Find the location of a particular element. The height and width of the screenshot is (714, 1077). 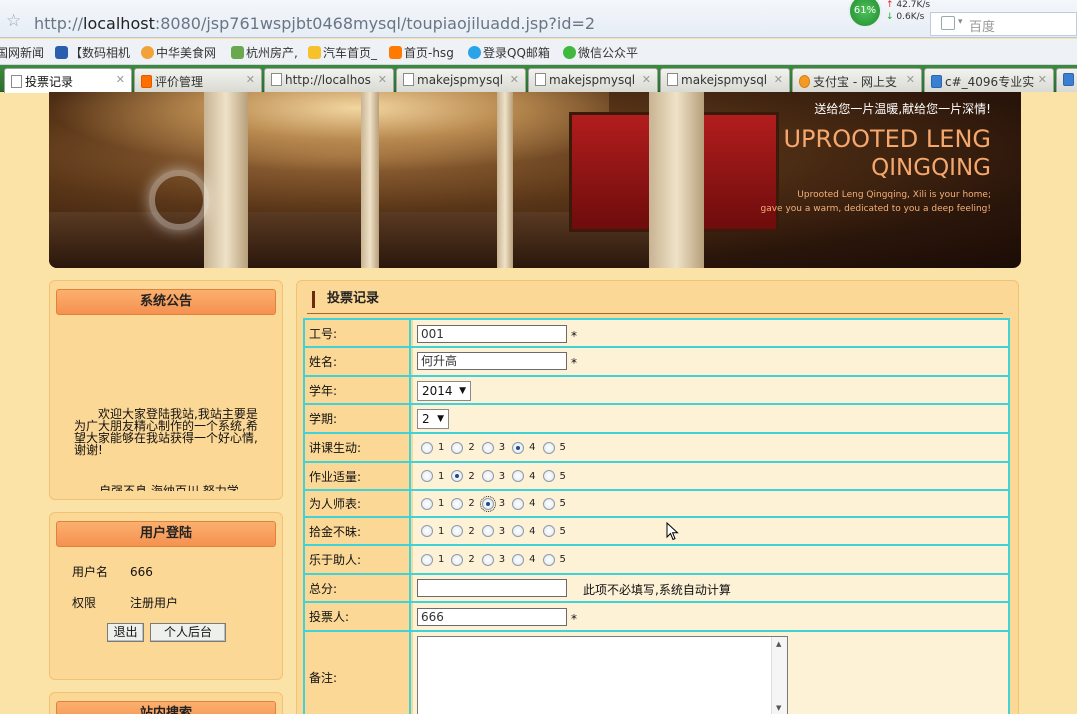

year-select: 2014 ▼ is located at coordinates (444, 391).